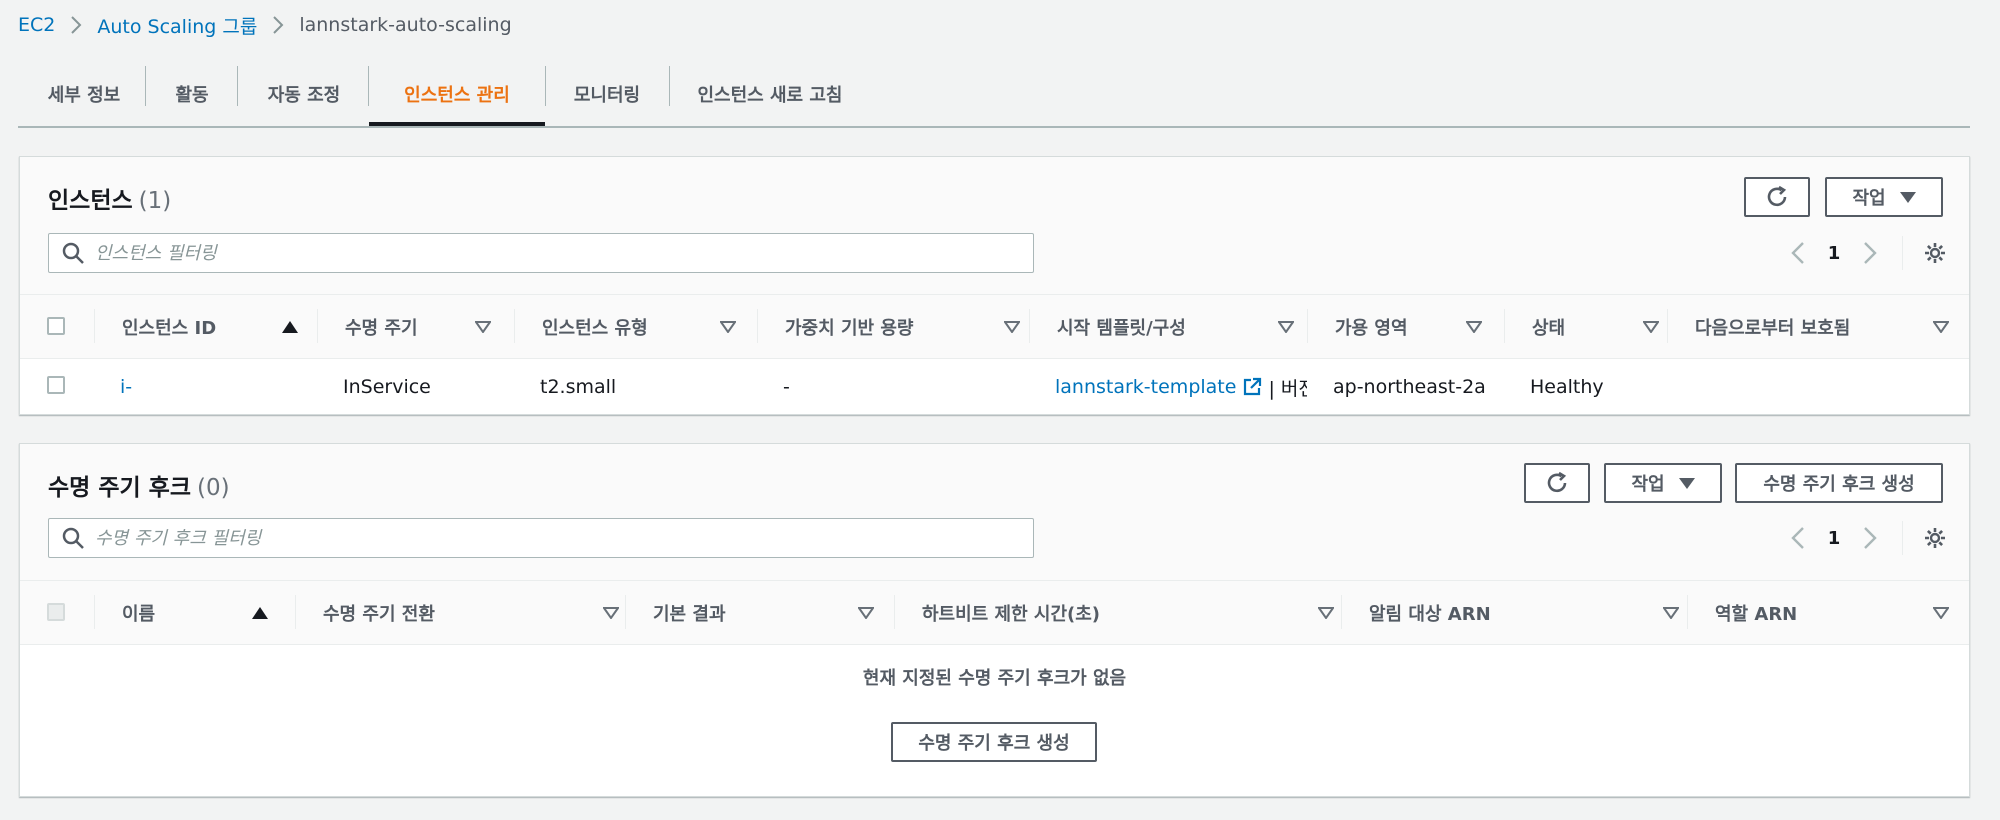 This screenshot has height=820, width=2000. Describe the element at coordinates (177, 25) in the screenshot. I see `breadcrumb-auto-scaling-groups: Auto Scaling 그룹` at that location.